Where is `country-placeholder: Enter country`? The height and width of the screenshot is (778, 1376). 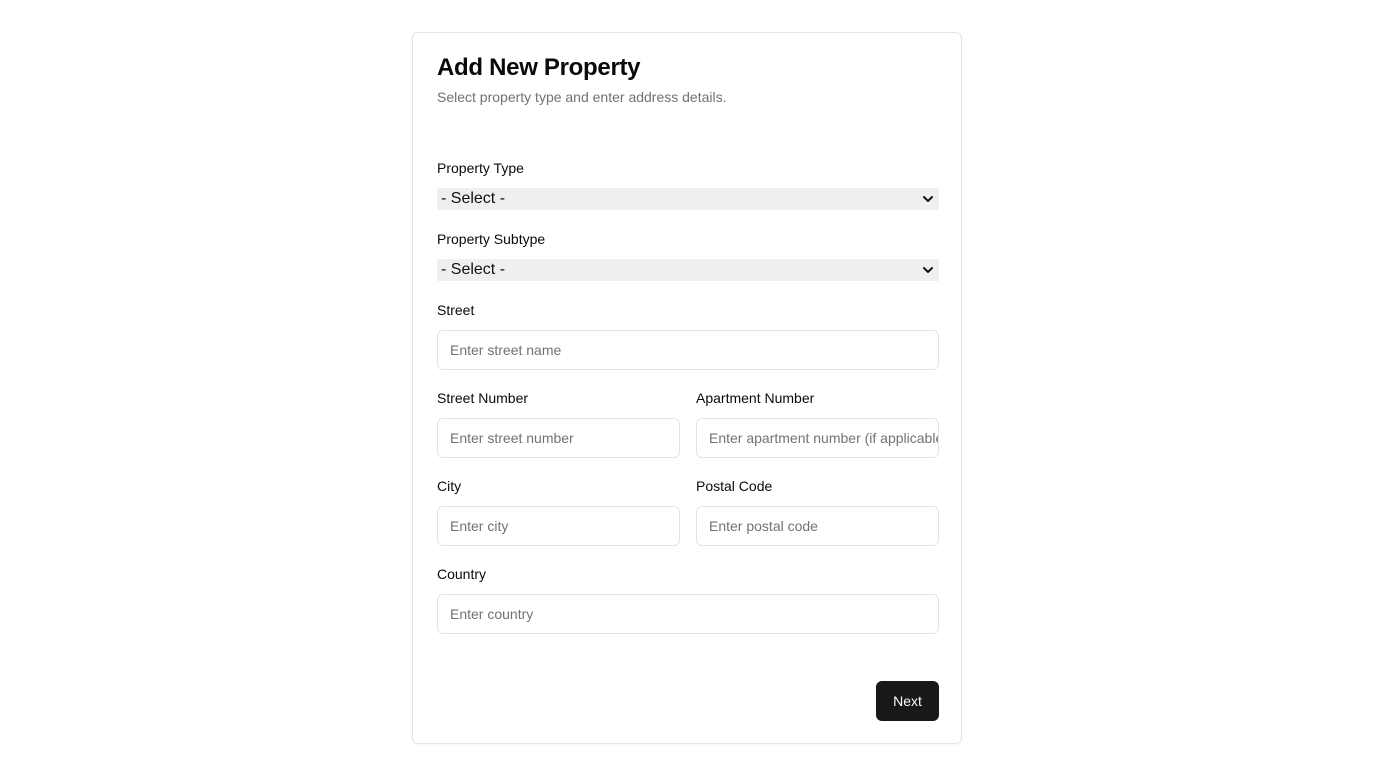 country-placeholder: Enter country is located at coordinates (492, 614).